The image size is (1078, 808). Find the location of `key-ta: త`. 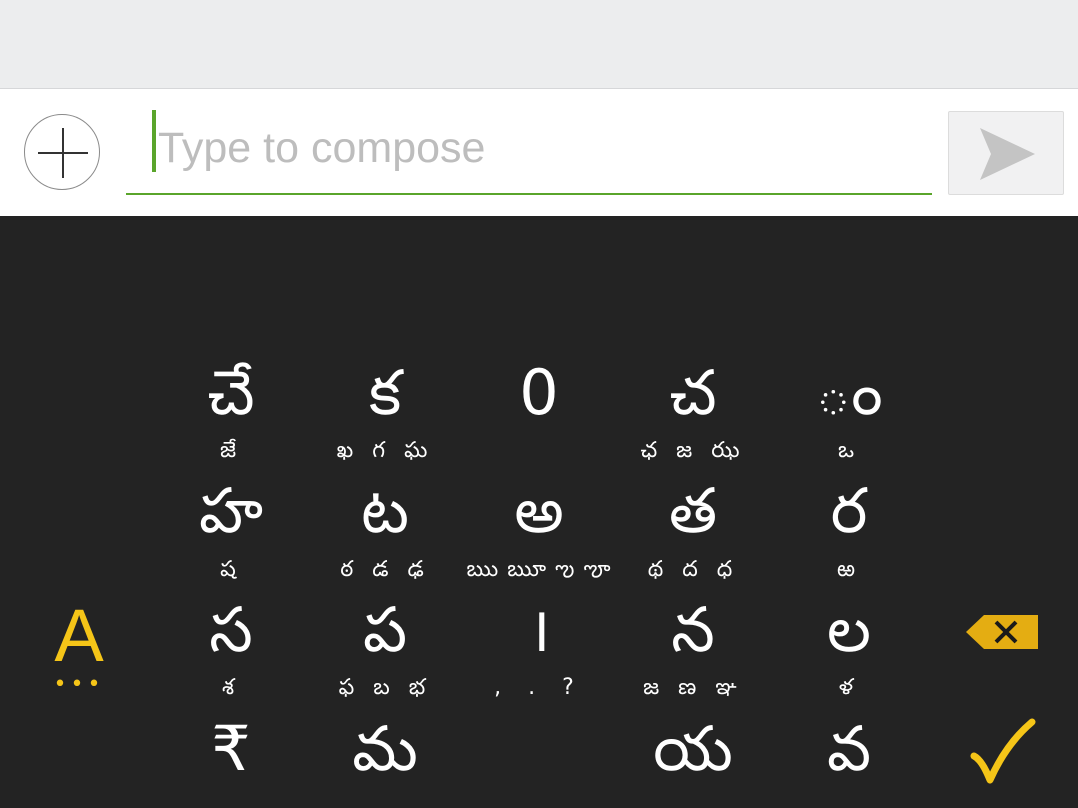

key-ta: త is located at coordinates (693, 511).